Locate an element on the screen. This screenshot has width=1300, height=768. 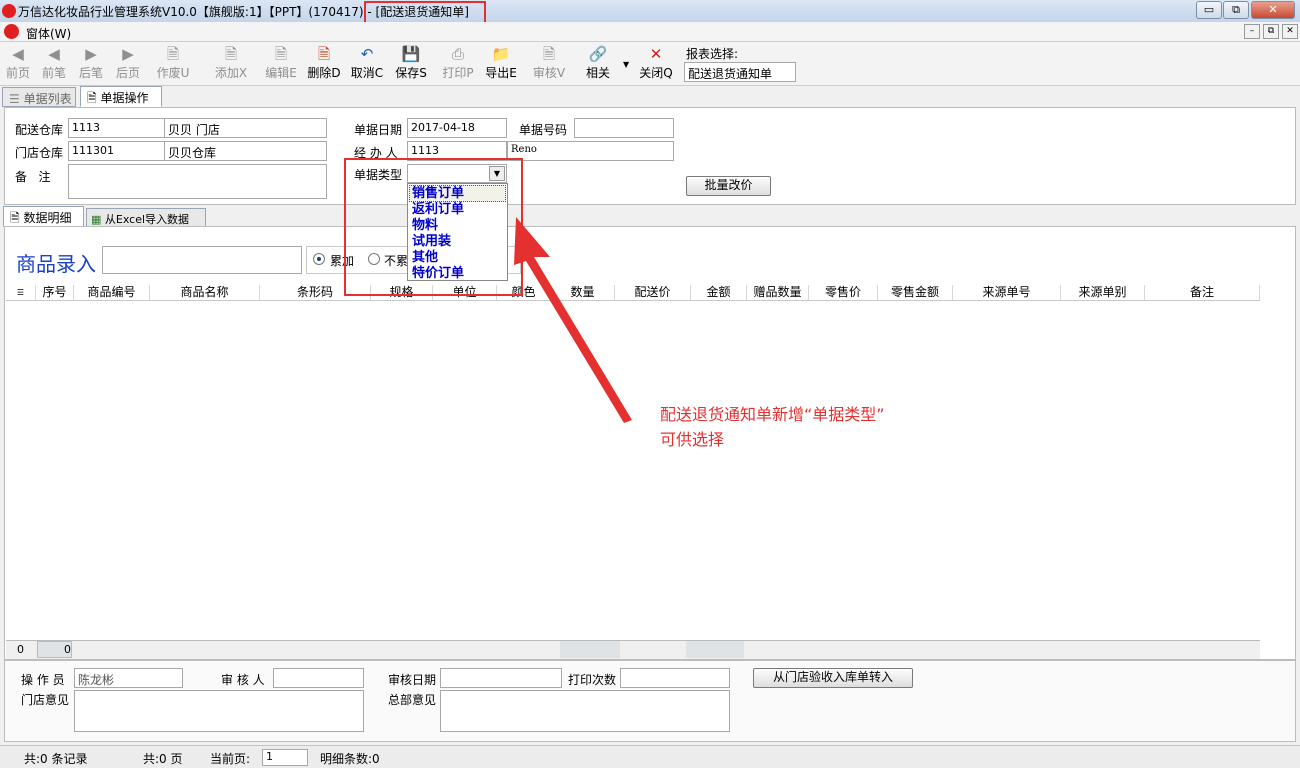
menu-window: 窗体(W) is located at coordinates (48, 33).